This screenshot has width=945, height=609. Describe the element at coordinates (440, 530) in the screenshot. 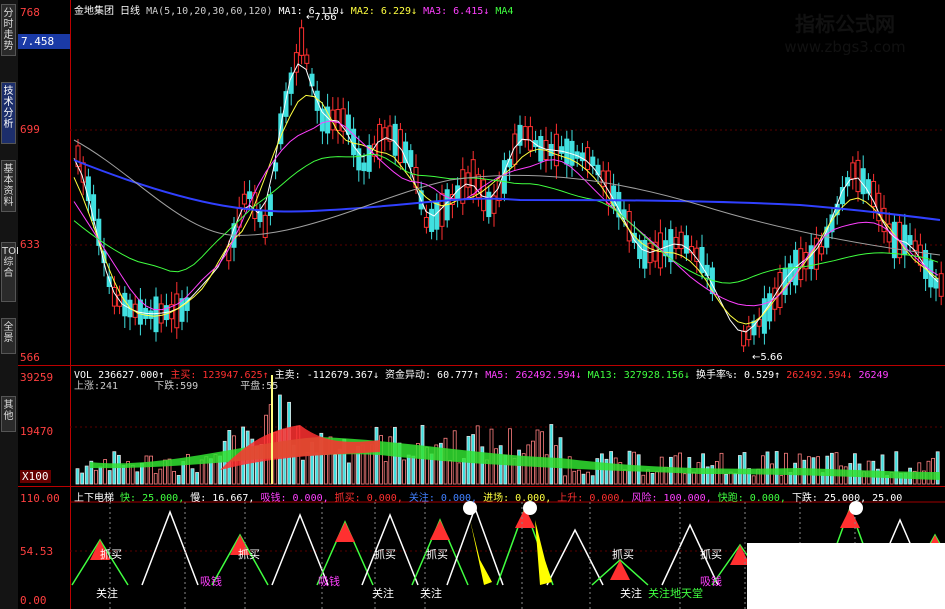

I see `indicator-red-fill` at that location.